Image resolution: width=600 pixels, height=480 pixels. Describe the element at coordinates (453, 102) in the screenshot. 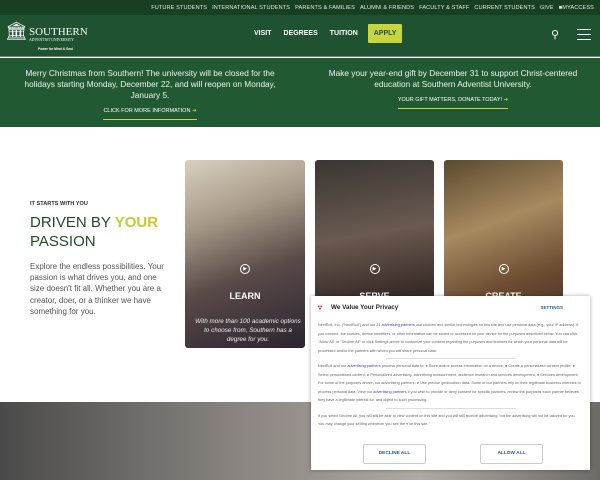

I see `donate-link: YOUR GIFT MATTERS, DONATE TODAY! ➜` at that location.